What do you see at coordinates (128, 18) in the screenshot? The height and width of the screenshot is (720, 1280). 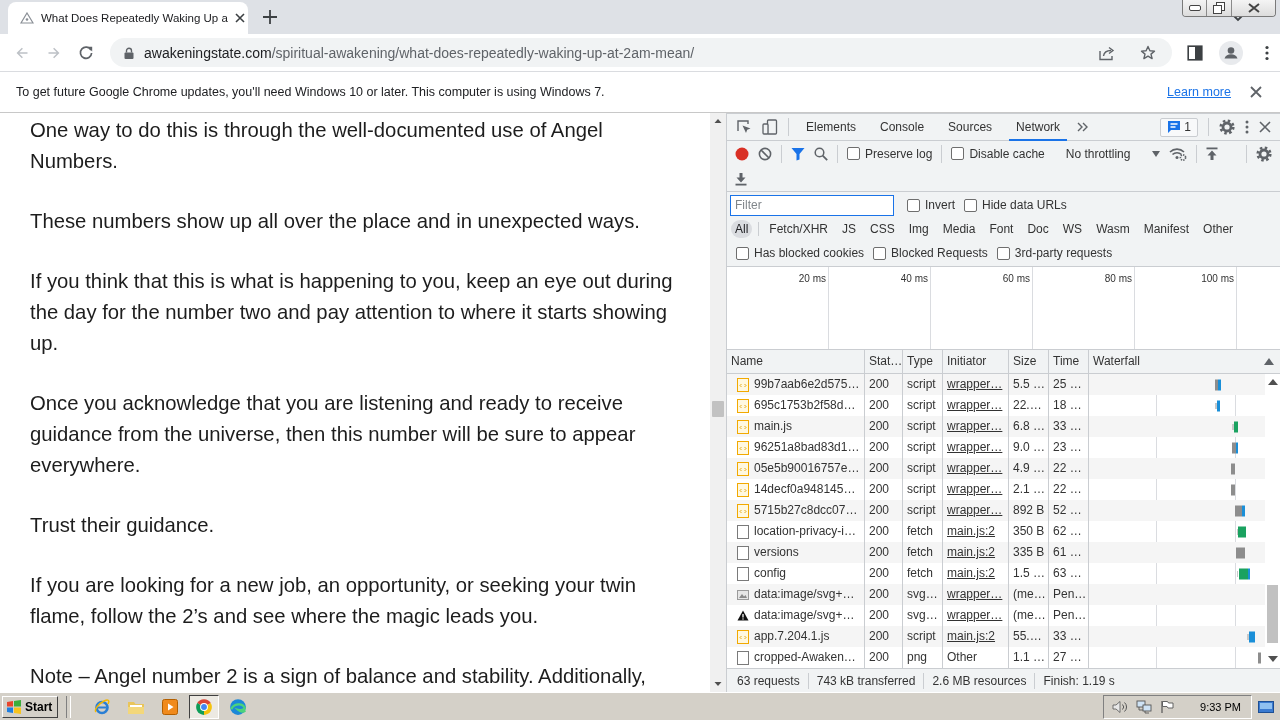 I see `browser-tab: What Does Repeatedly Waking Up a` at bounding box center [128, 18].